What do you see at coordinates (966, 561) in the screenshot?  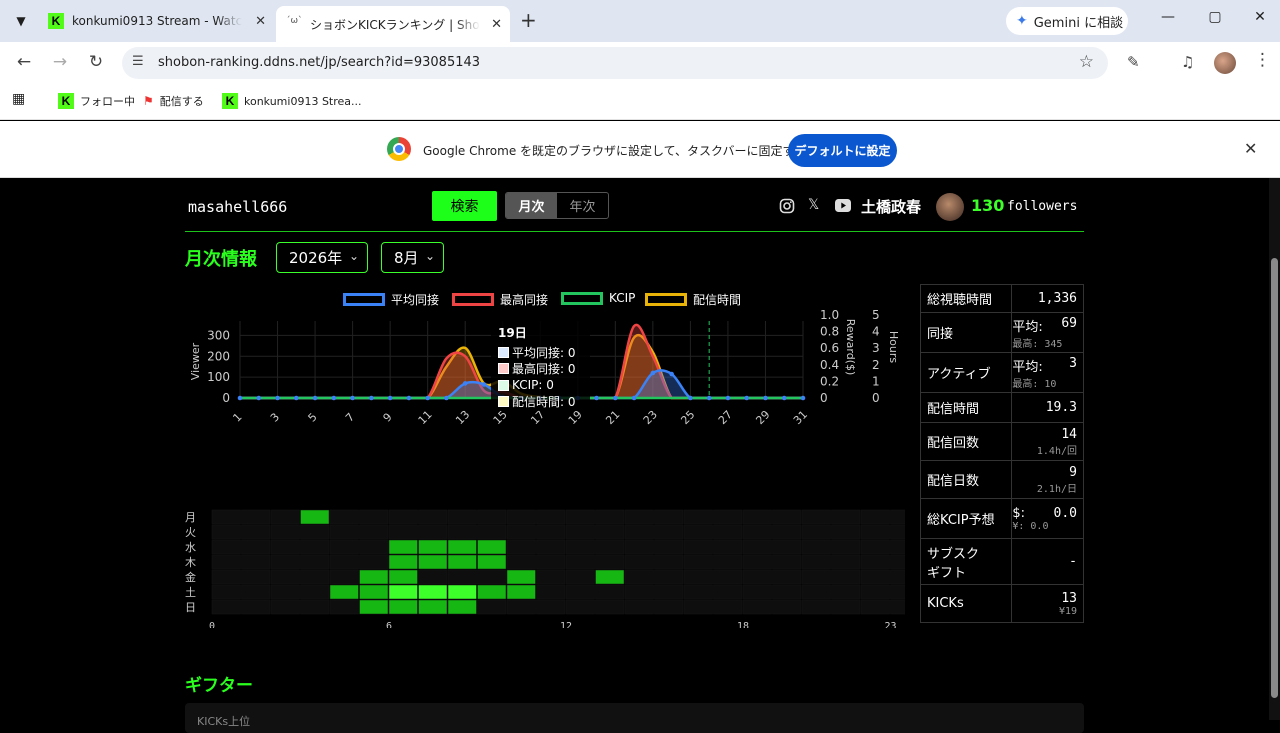 I see `stat-label: サブスク ギフト` at bounding box center [966, 561].